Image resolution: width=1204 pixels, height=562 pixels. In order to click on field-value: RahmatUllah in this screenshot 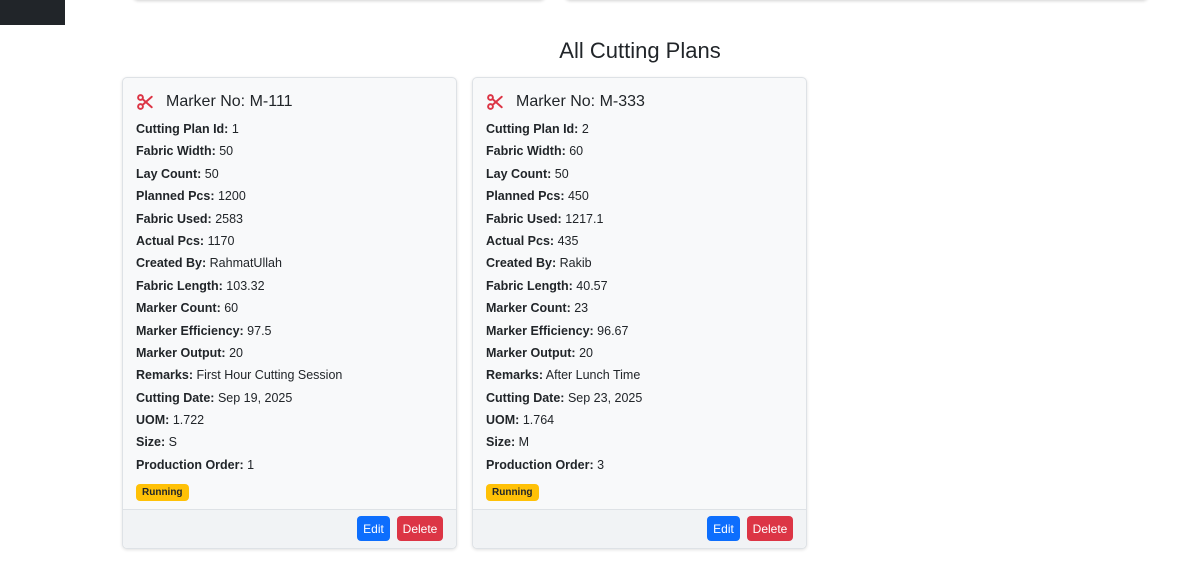, I will do `click(245, 263)`.